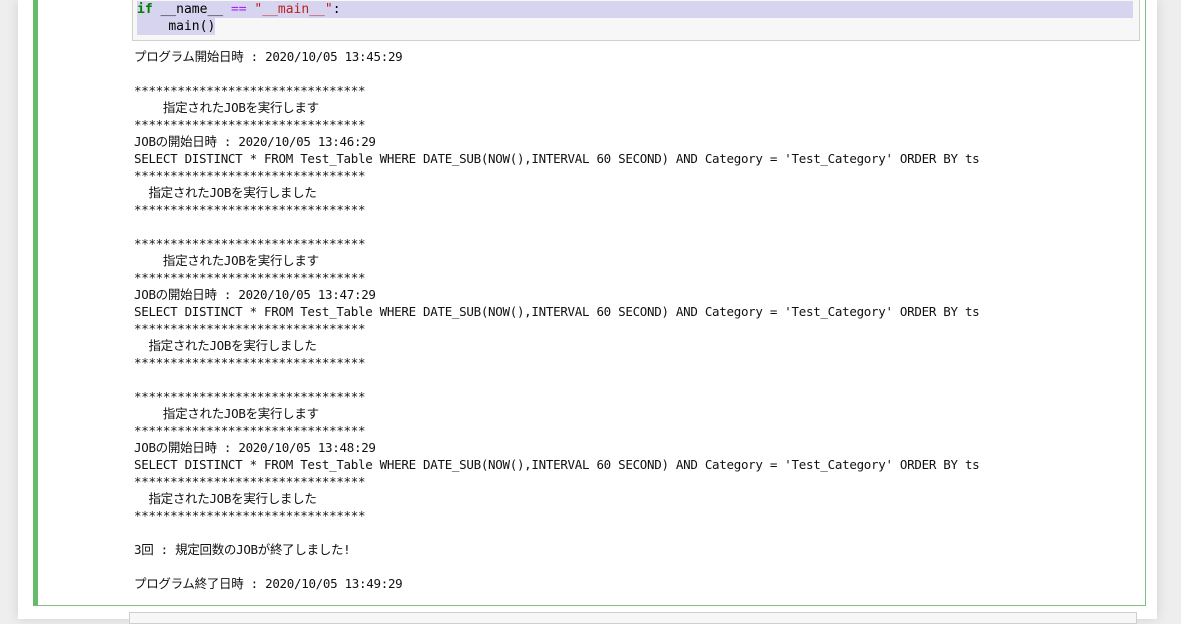  What do you see at coordinates (293, 9) in the screenshot?
I see `string-literal: "__main__"` at bounding box center [293, 9].